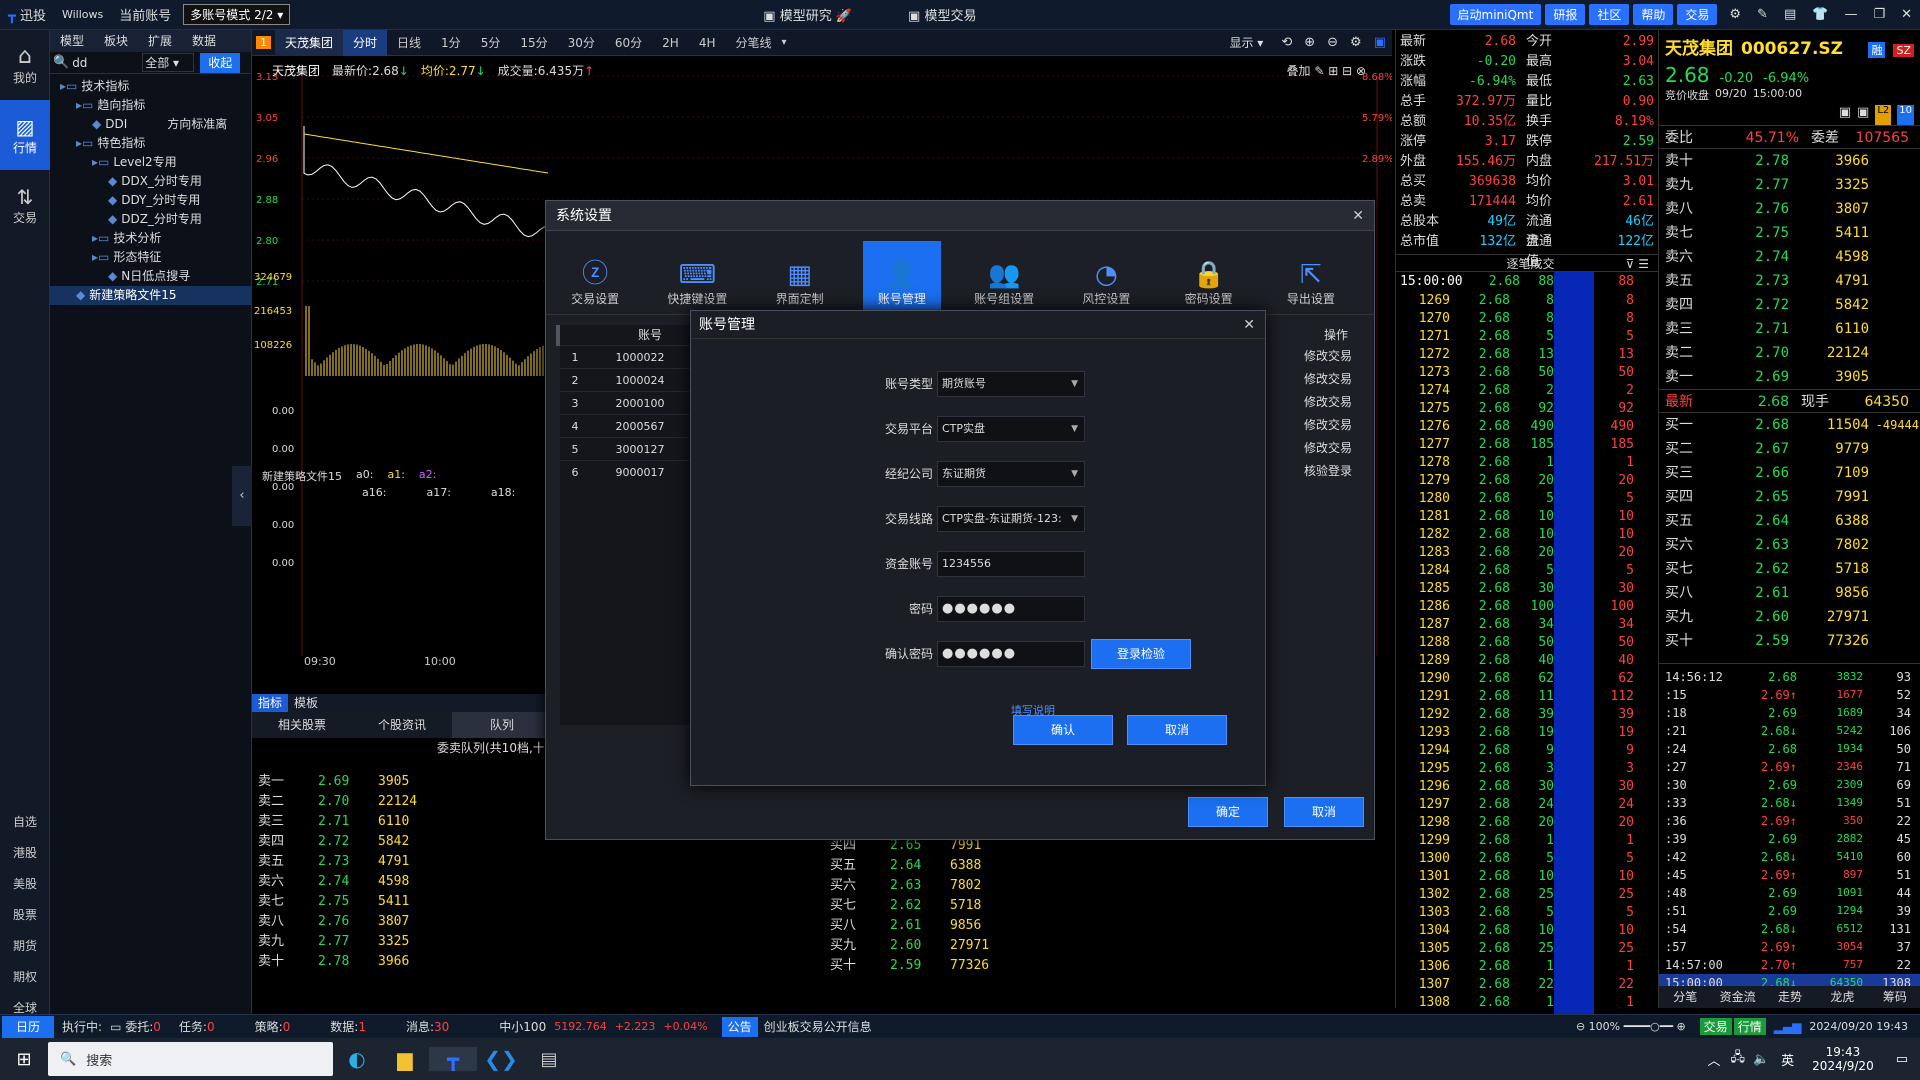 The image size is (1920, 1080). What do you see at coordinates (1843, 1059) in the screenshot?
I see `taskbar-clock: 19:43 2024/9/20` at bounding box center [1843, 1059].